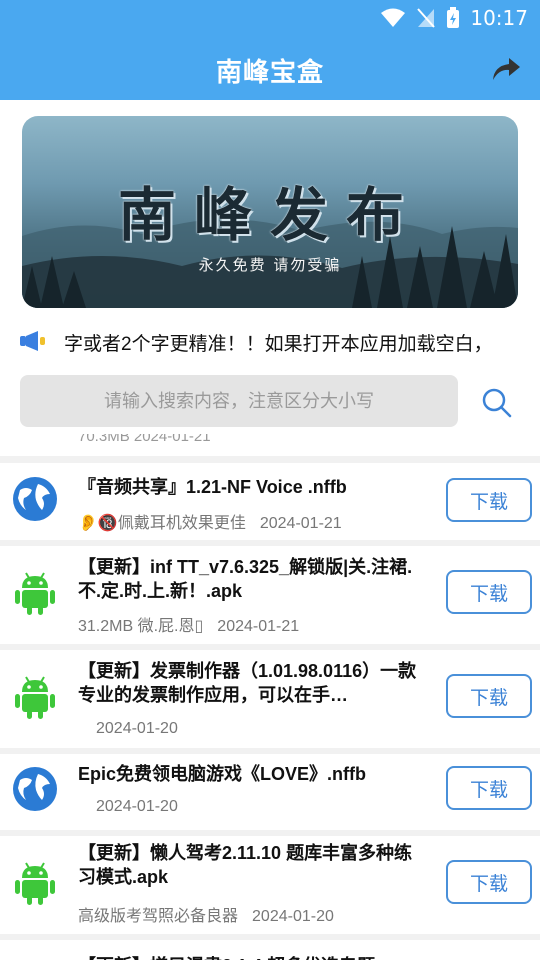 The width and height of the screenshot is (540, 960). What do you see at coordinates (270, 950) in the screenshot?
I see `list-item-partial-bottom: 【更新】搓目漫書2.1.4 超多优选专题` at bounding box center [270, 950].